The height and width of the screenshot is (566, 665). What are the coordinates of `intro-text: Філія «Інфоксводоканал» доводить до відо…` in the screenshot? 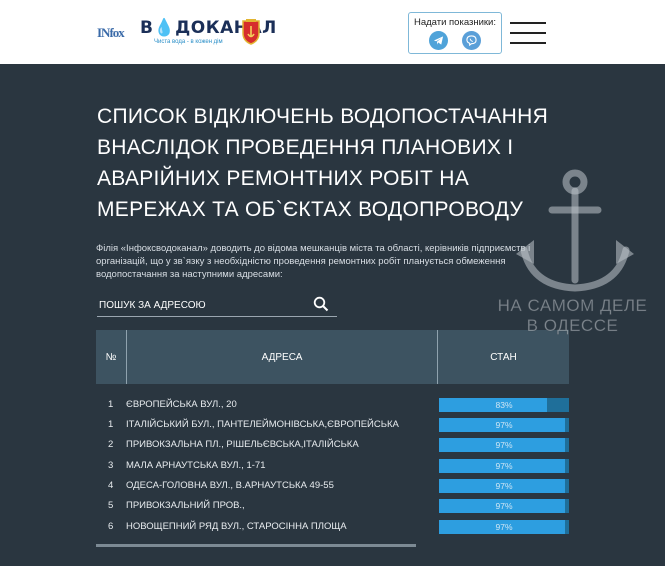 It's located at (313, 261).